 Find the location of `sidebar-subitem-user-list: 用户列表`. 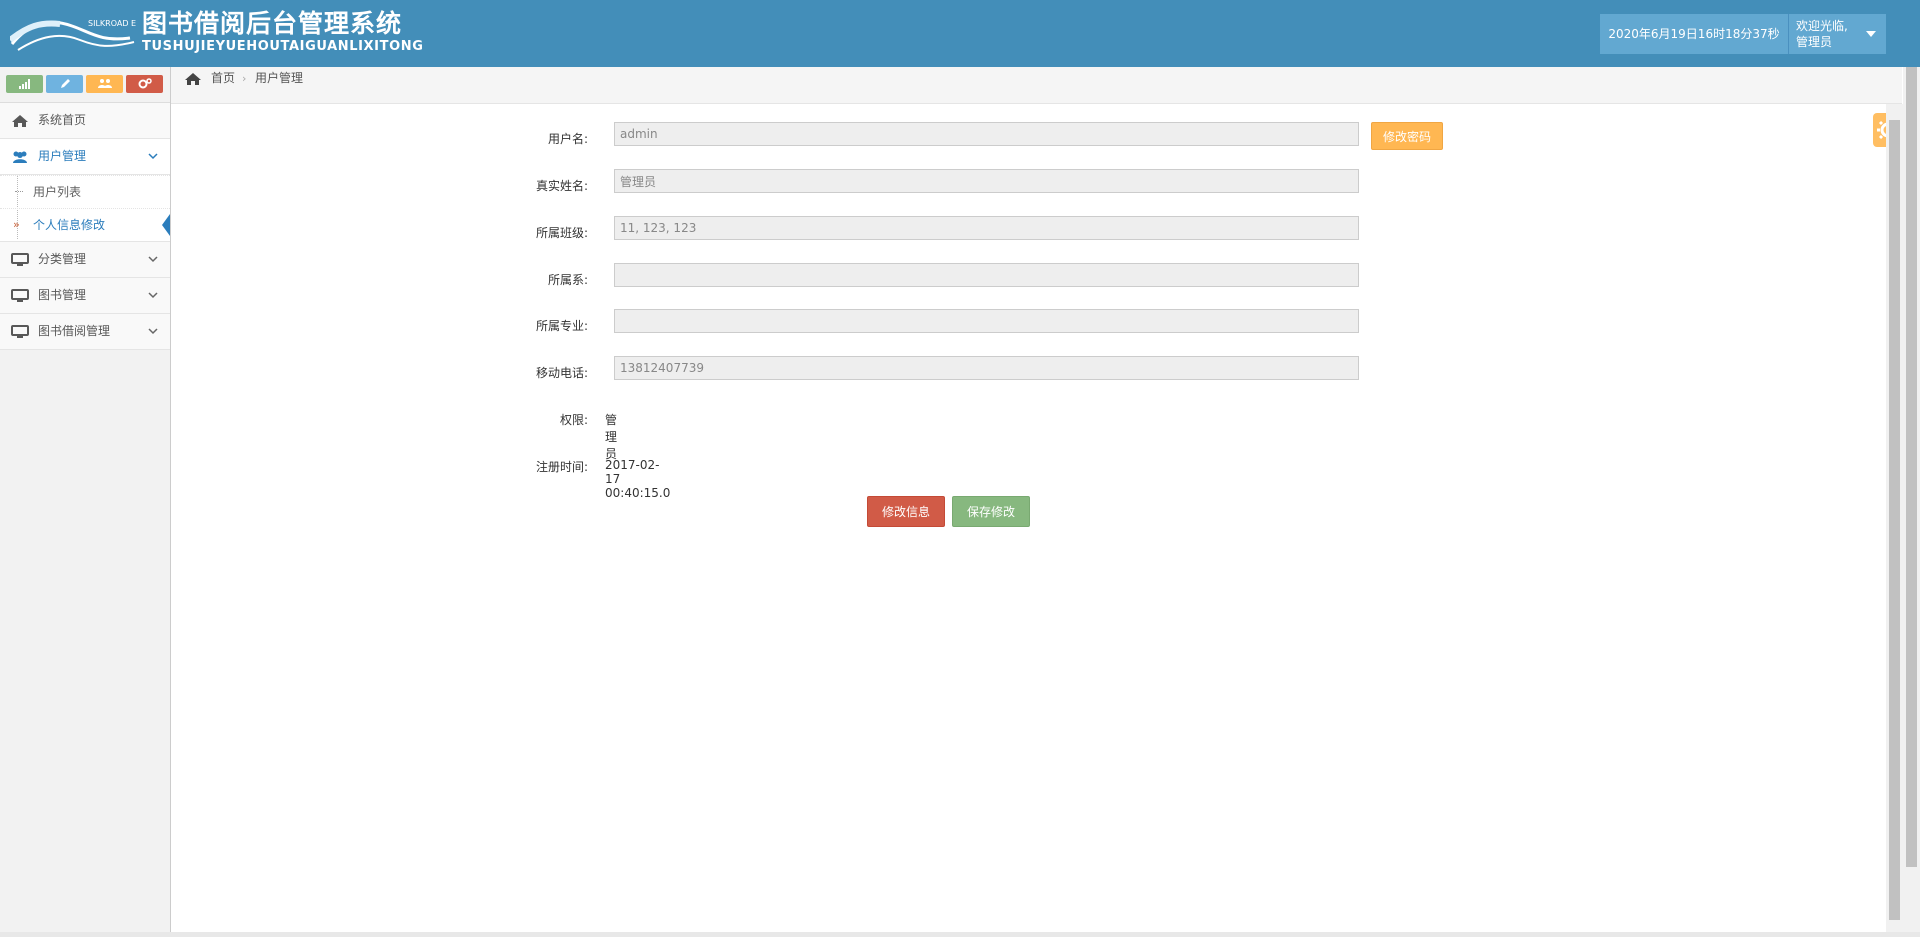

sidebar-subitem-user-list: 用户列表 is located at coordinates (85, 191).